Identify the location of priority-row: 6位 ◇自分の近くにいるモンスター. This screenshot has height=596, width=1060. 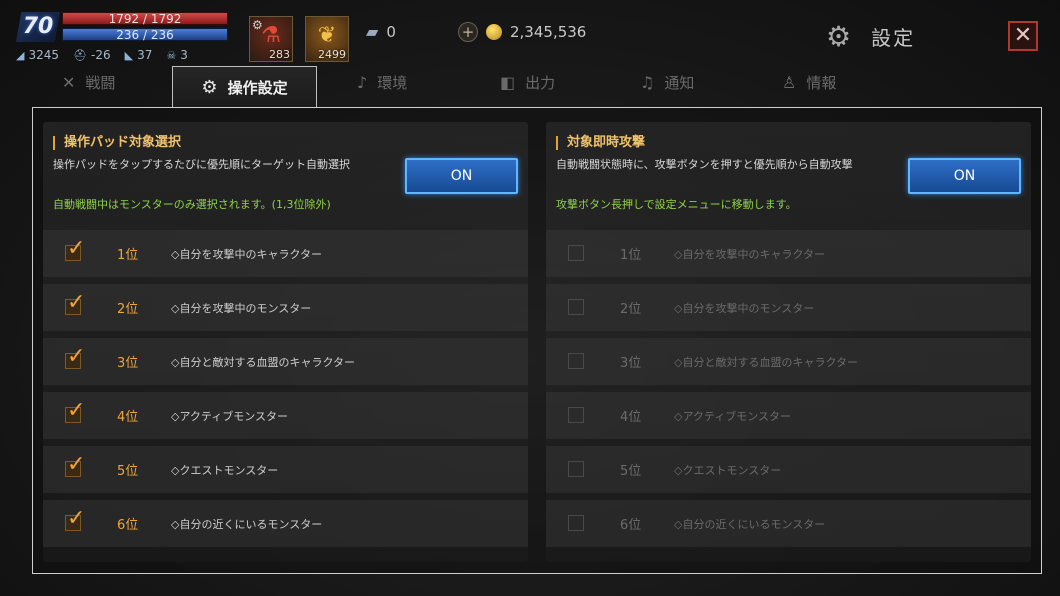
(788, 523).